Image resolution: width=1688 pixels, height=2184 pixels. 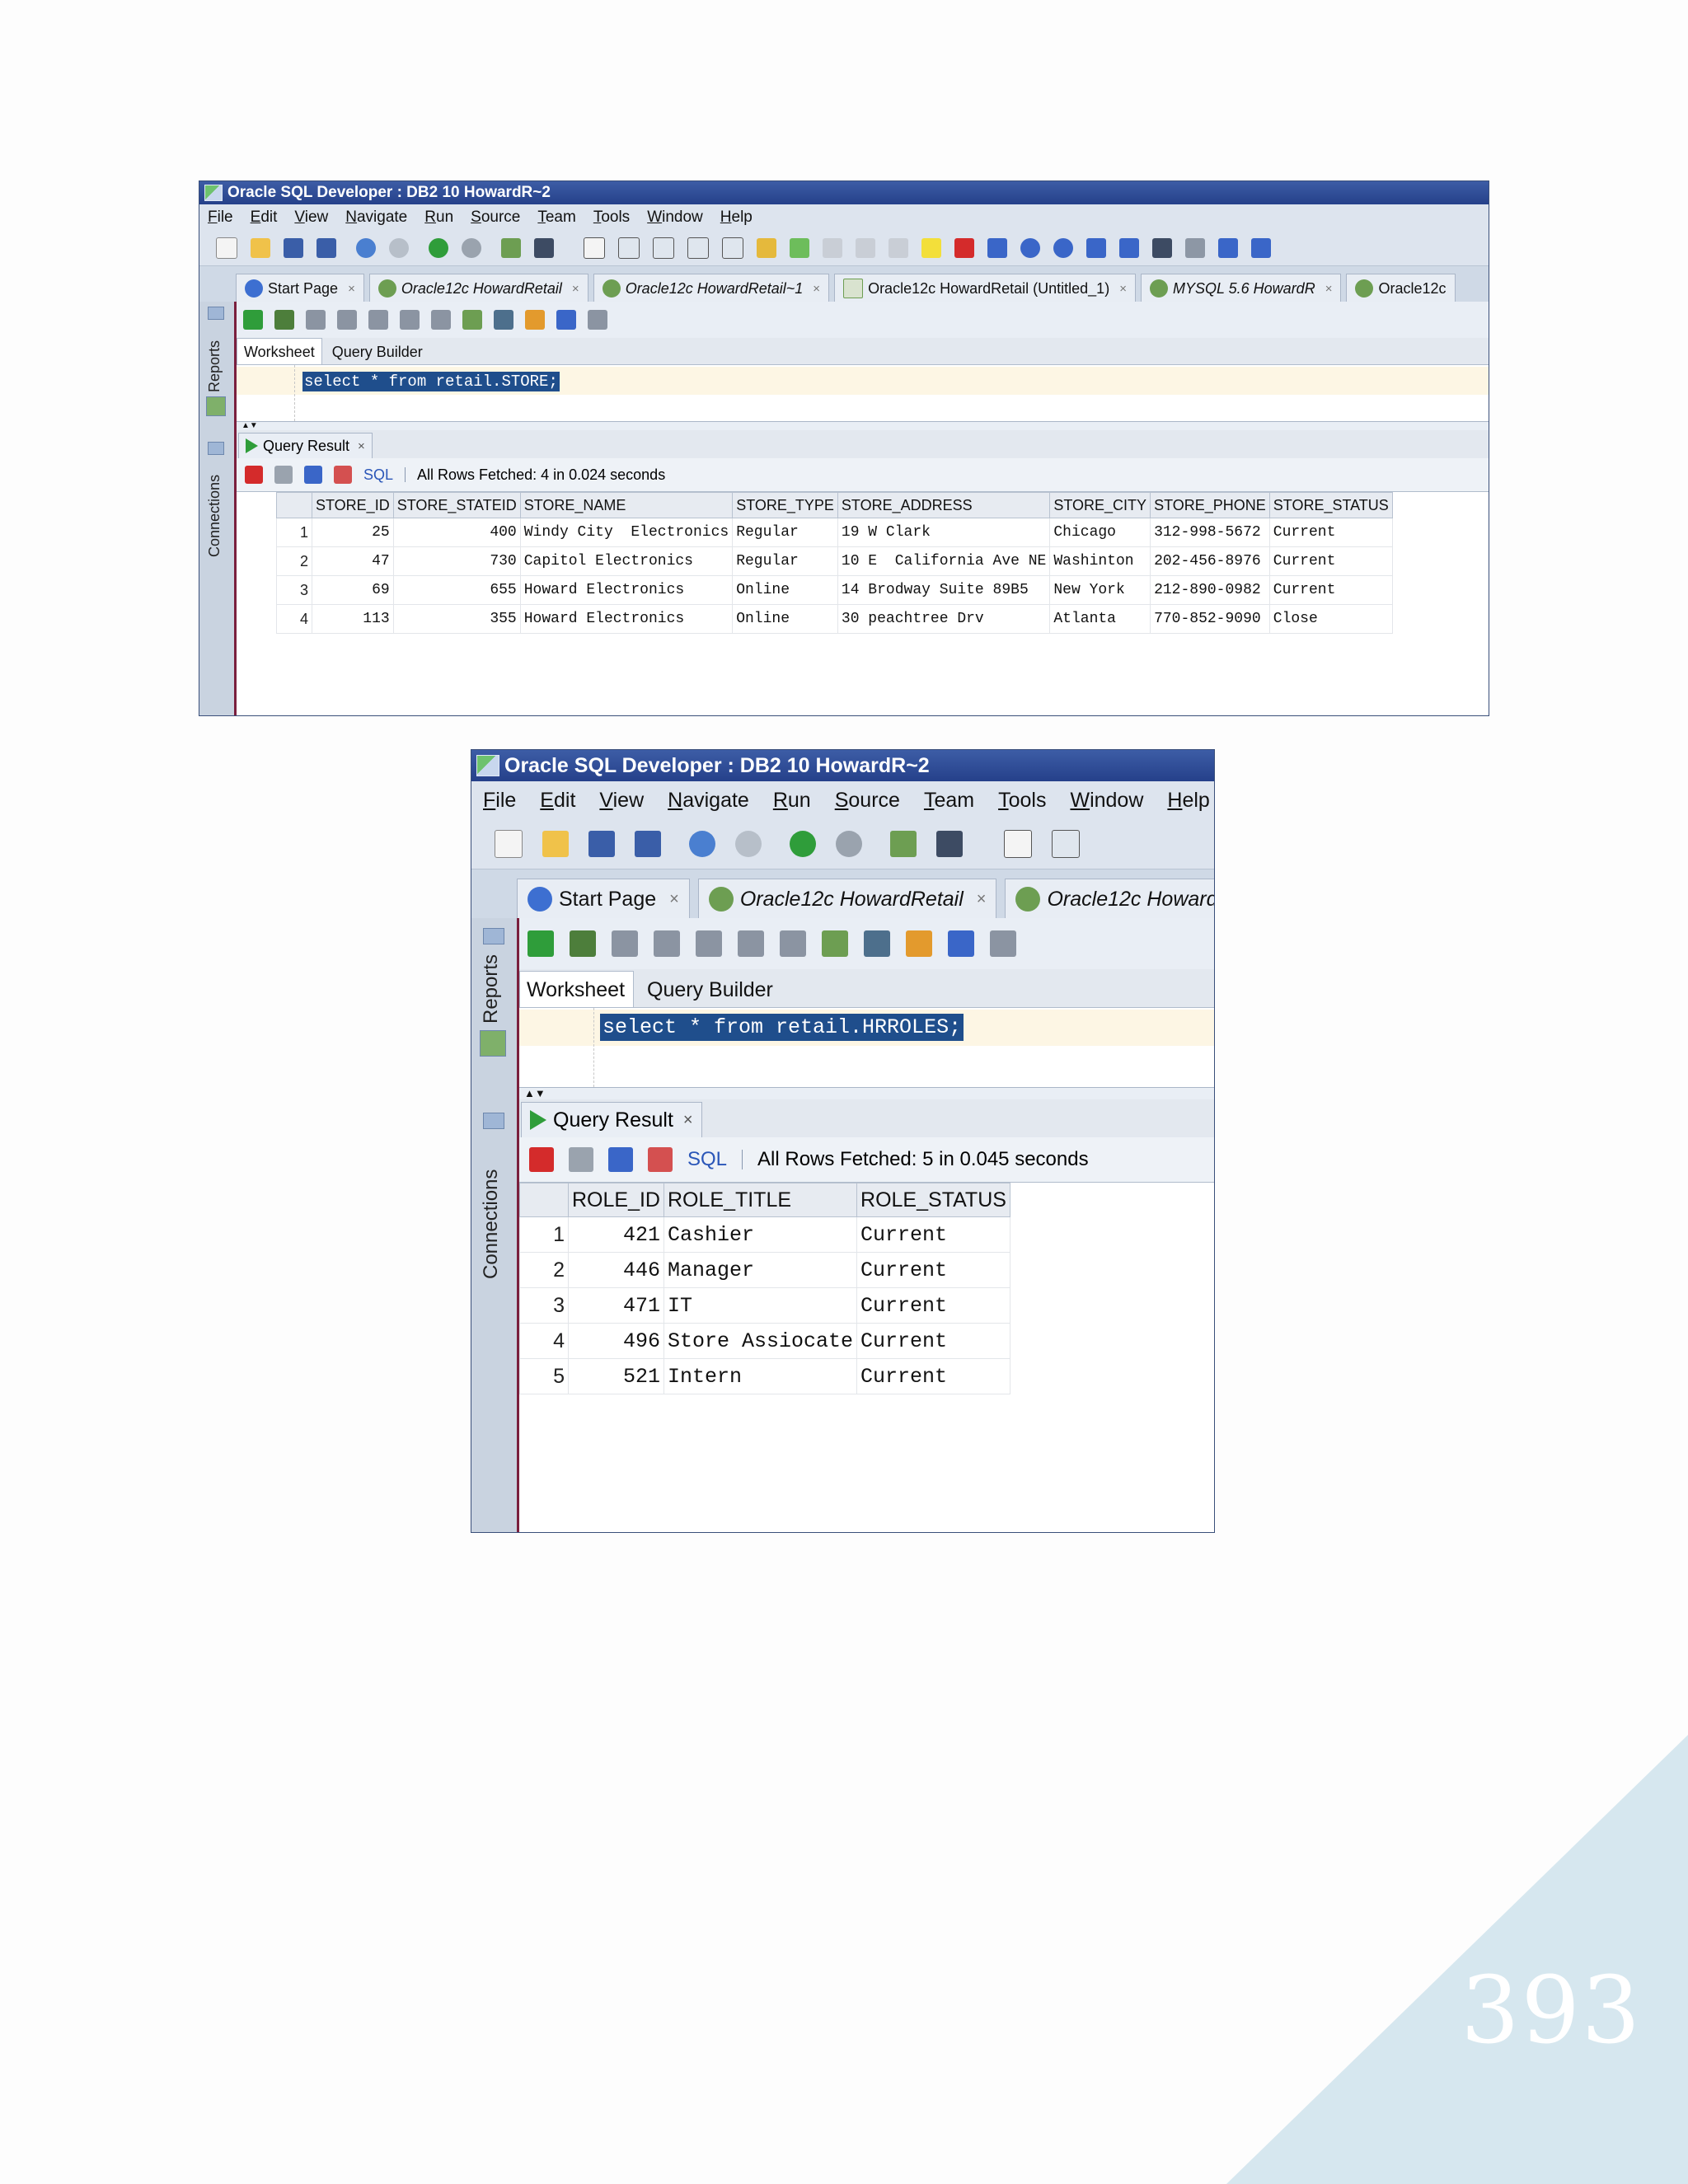 What do you see at coordinates (764, 1234) in the screenshot?
I see `table-row: 1 421 Cashier Current` at bounding box center [764, 1234].